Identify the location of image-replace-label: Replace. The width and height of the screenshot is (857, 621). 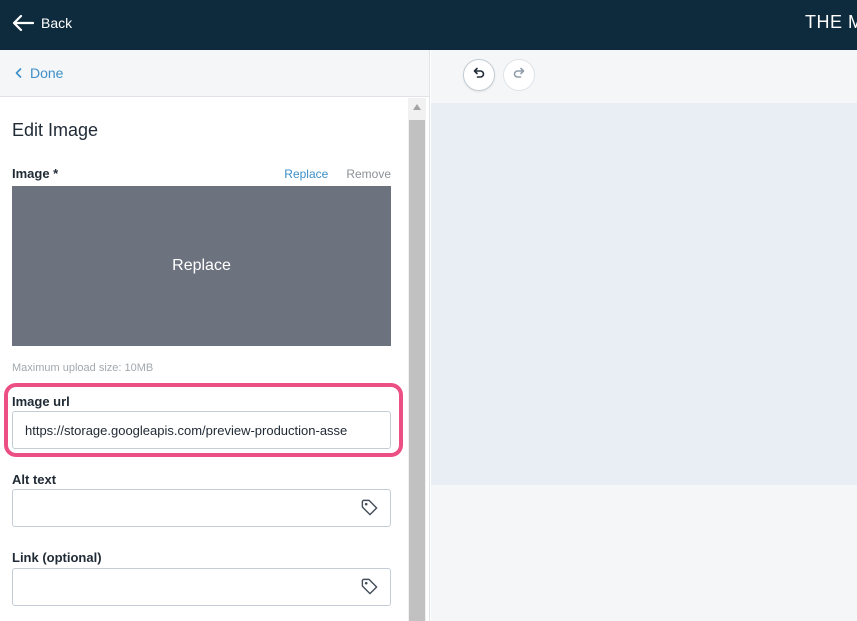
(201, 265).